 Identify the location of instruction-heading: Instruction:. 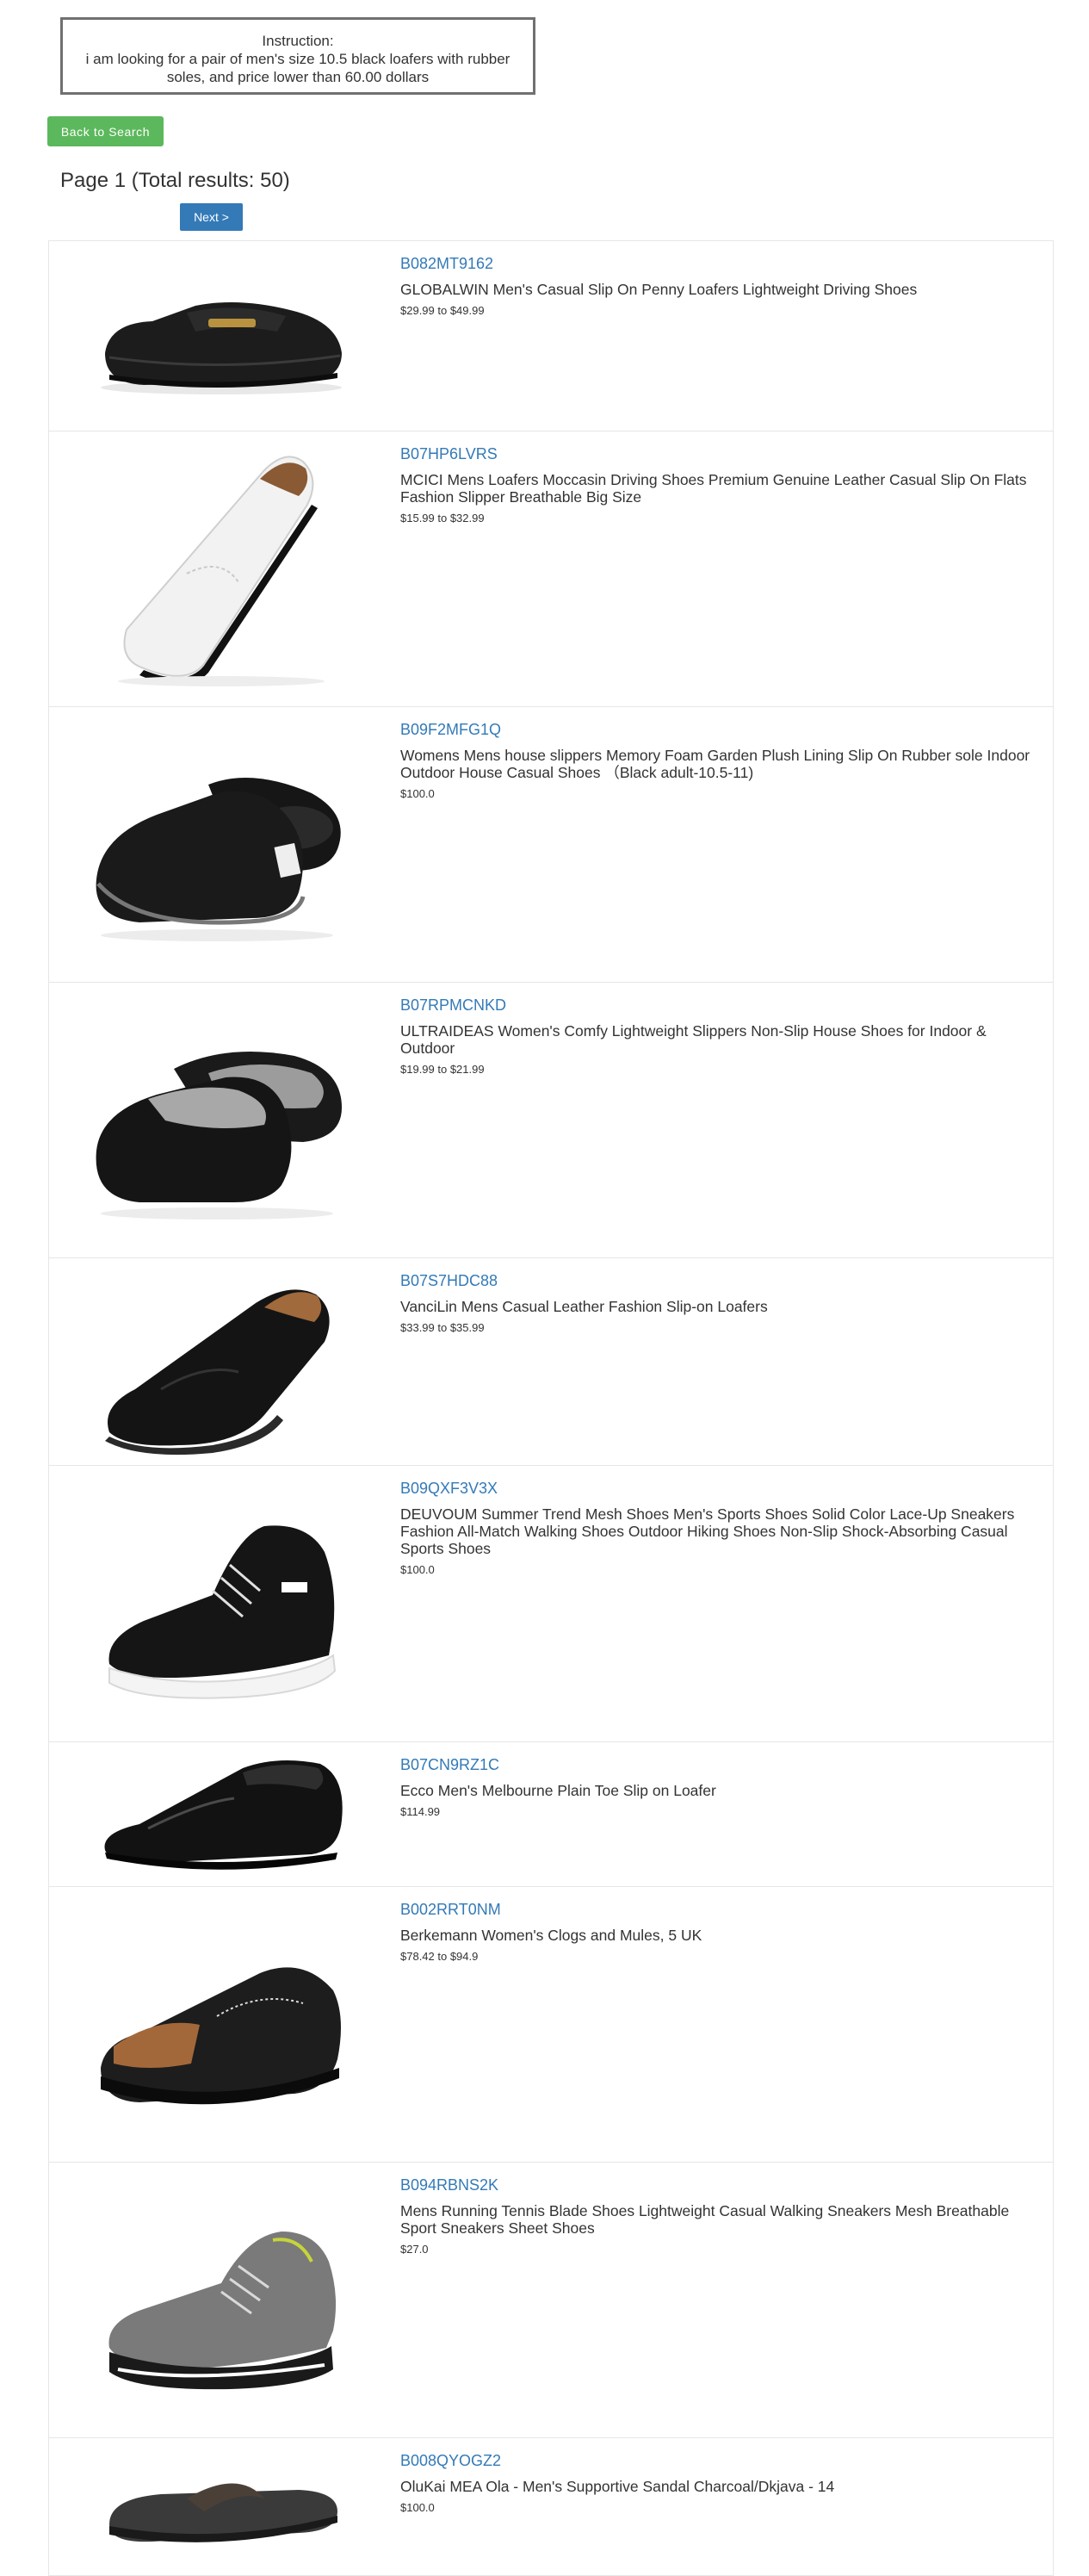
(298, 41).